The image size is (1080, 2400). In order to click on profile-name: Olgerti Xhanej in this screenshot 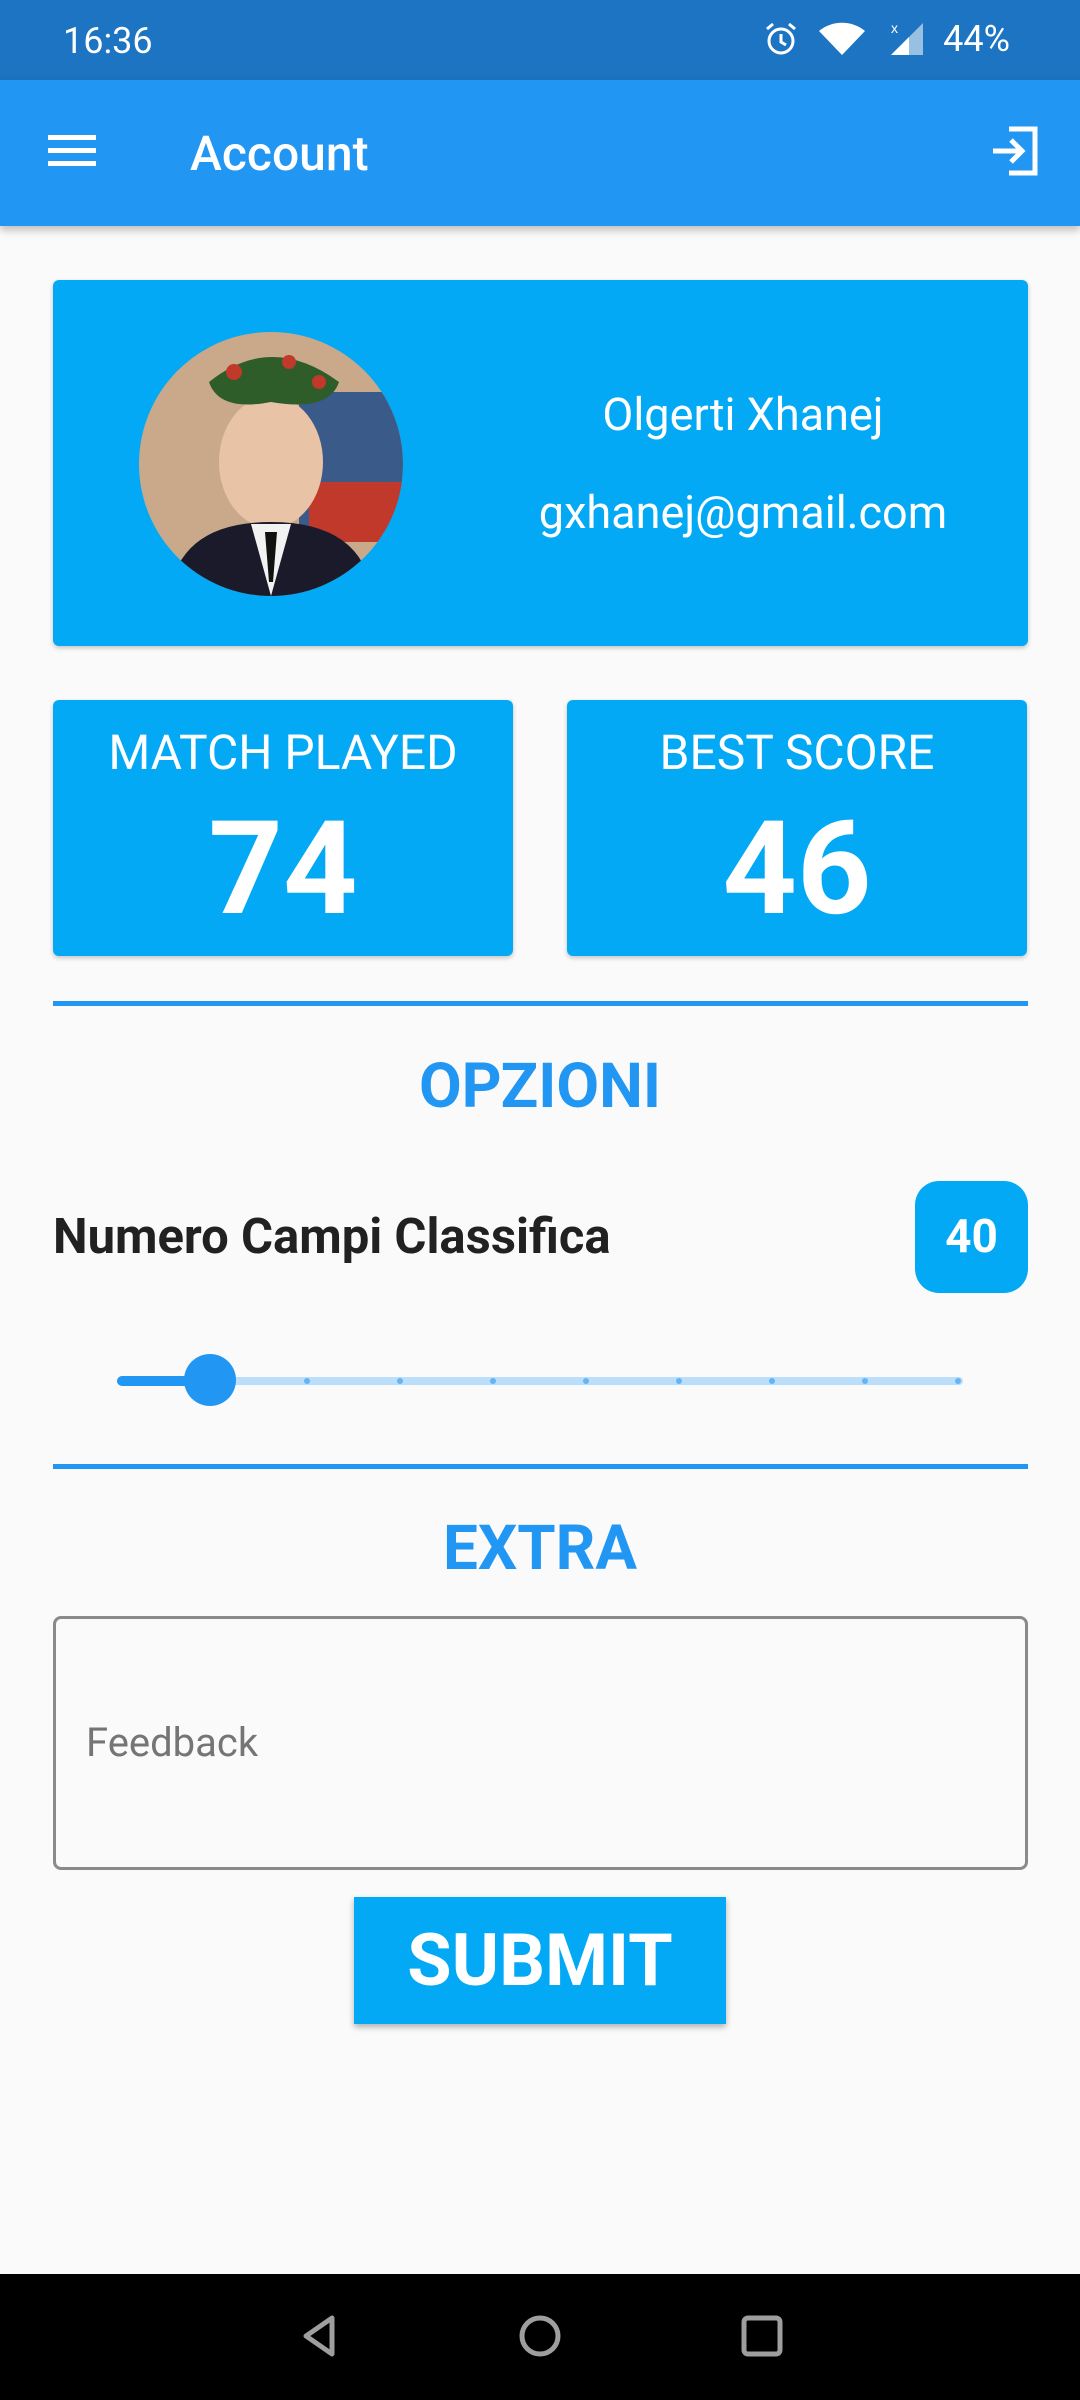, I will do `click(743, 414)`.